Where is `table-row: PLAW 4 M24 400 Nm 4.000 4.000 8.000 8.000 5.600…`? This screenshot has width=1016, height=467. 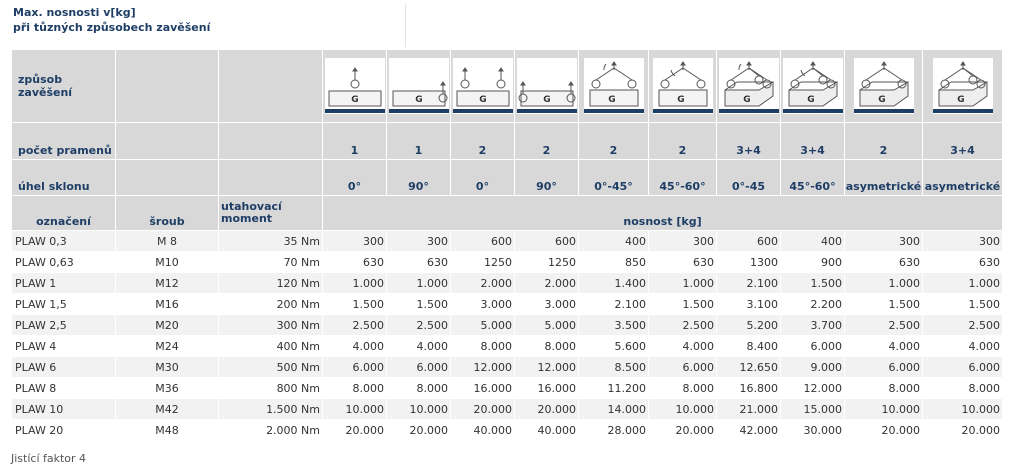
table-row: PLAW 4 M24 400 Nm 4.000 4.000 8.000 8.000 5.600… is located at coordinates (507, 346).